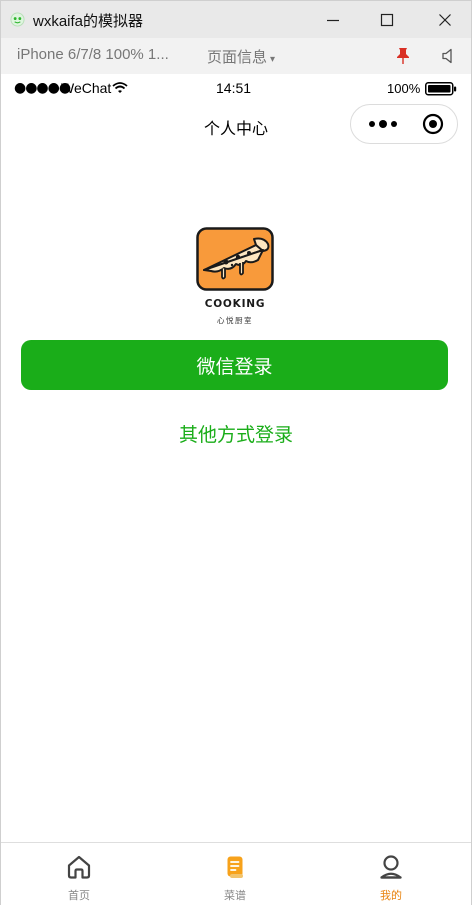 The image size is (472, 905). What do you see at coordinates (235, 320) in the screenshot?
I see `logo-subtext: 心悦厨室` at bounding box center [235, 320].